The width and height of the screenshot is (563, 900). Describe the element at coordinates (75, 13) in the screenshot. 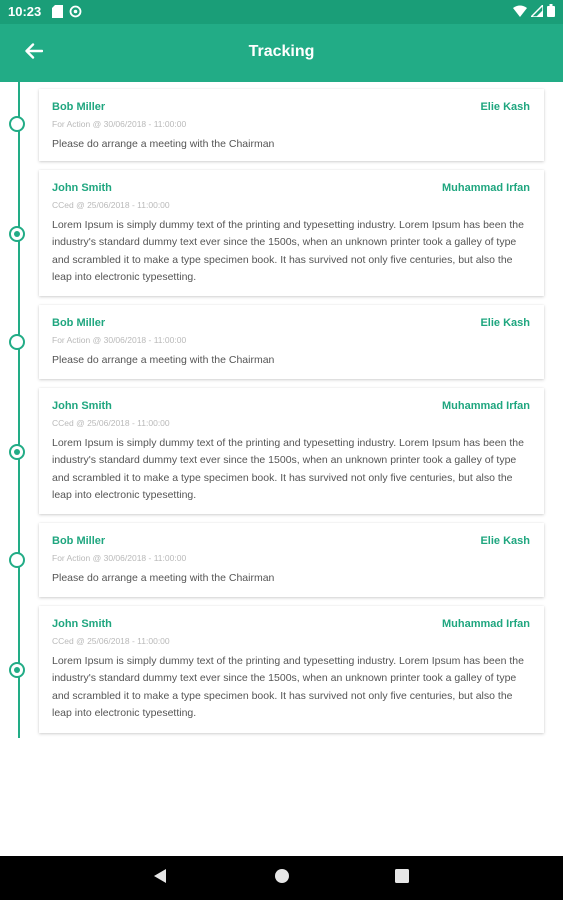

I see `sync-icon` at that location.